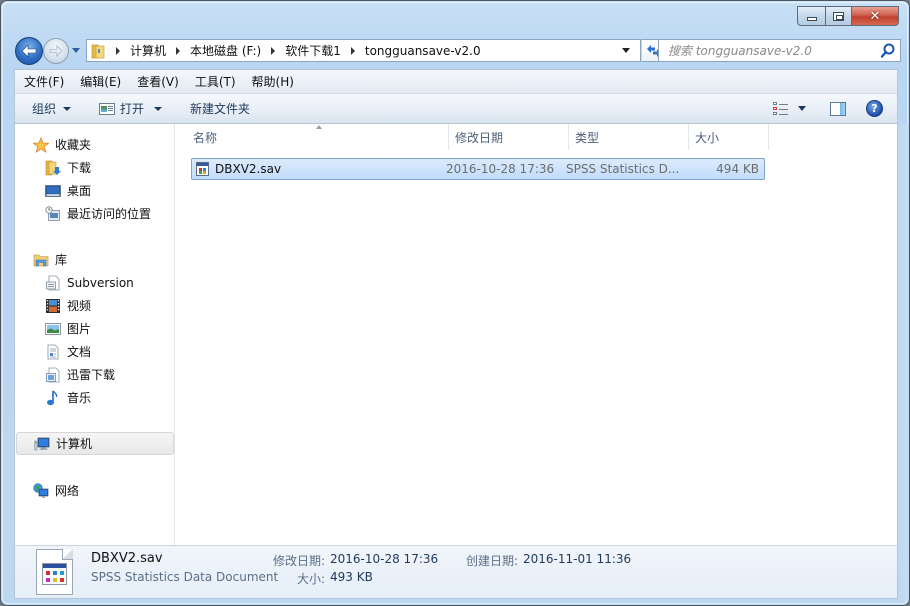  Describe the element at coordinates (158, 81) in the screenshot. I see `menu-view: 查看(V)` at that location.